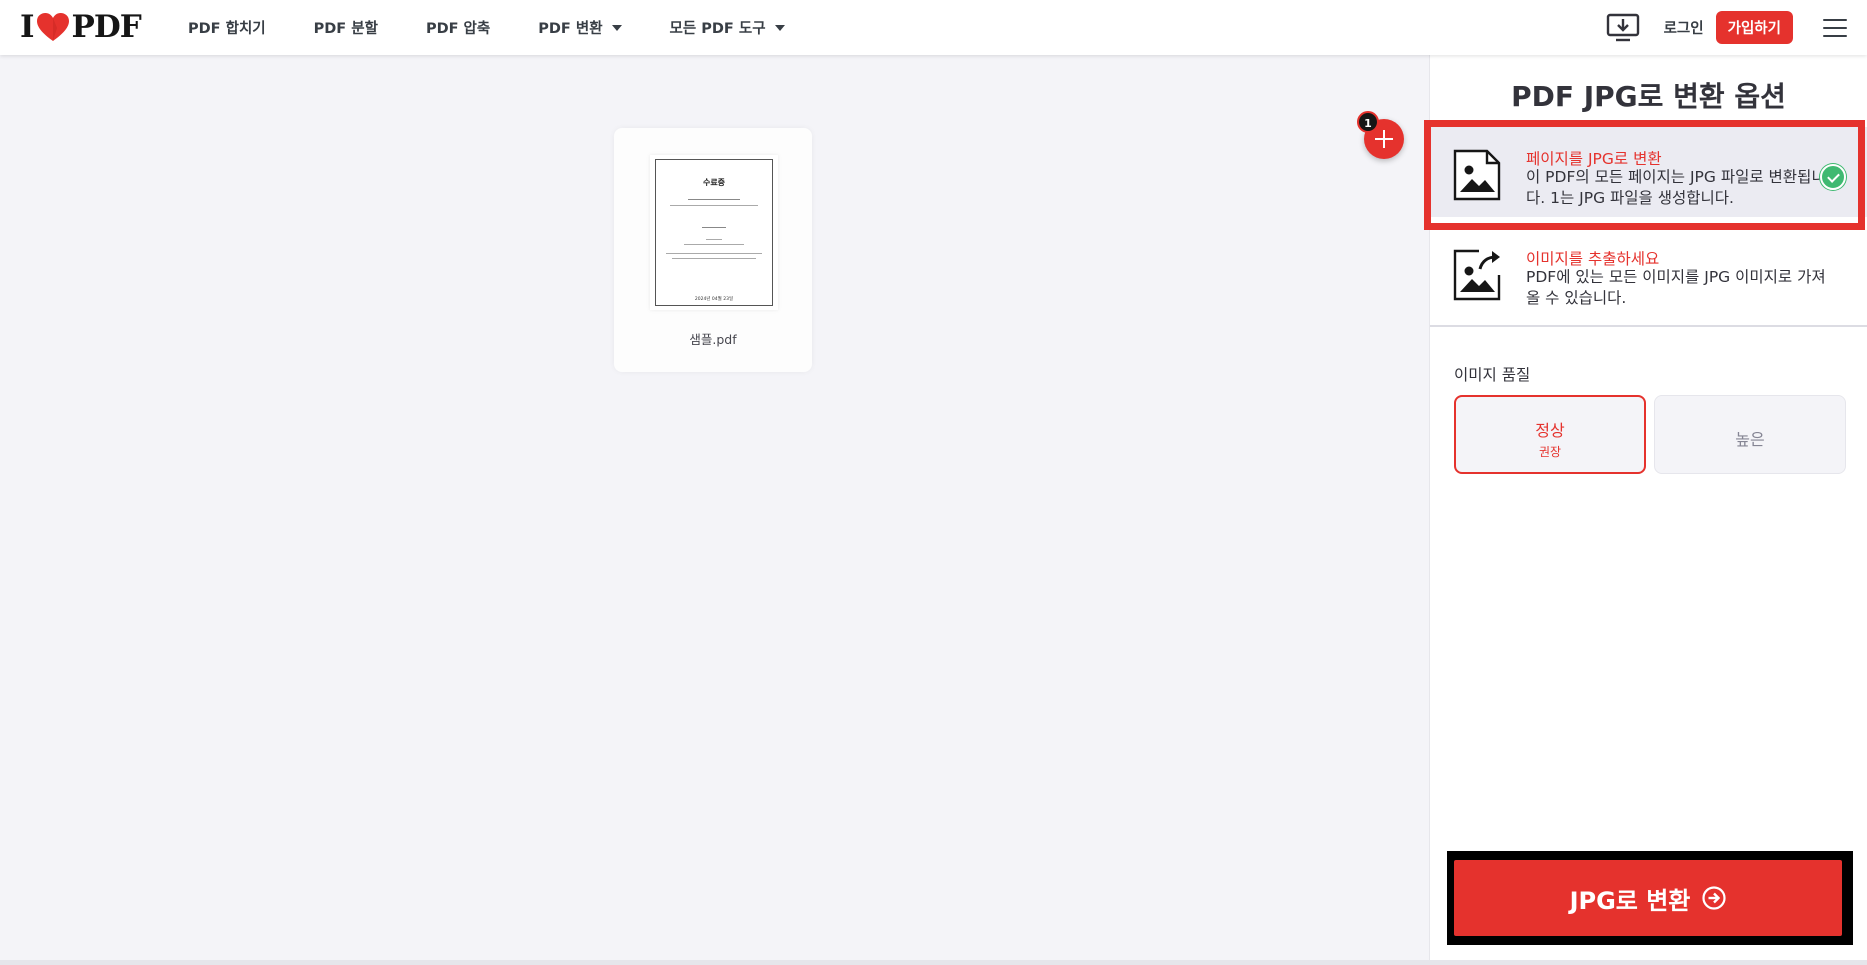 The height and width of the screenshot is (965, 1867). What do you see at coordinates (1550, 430) in the screenshot?
I see `quality-normal-label: 정상` at bounding box center [1550, 430].